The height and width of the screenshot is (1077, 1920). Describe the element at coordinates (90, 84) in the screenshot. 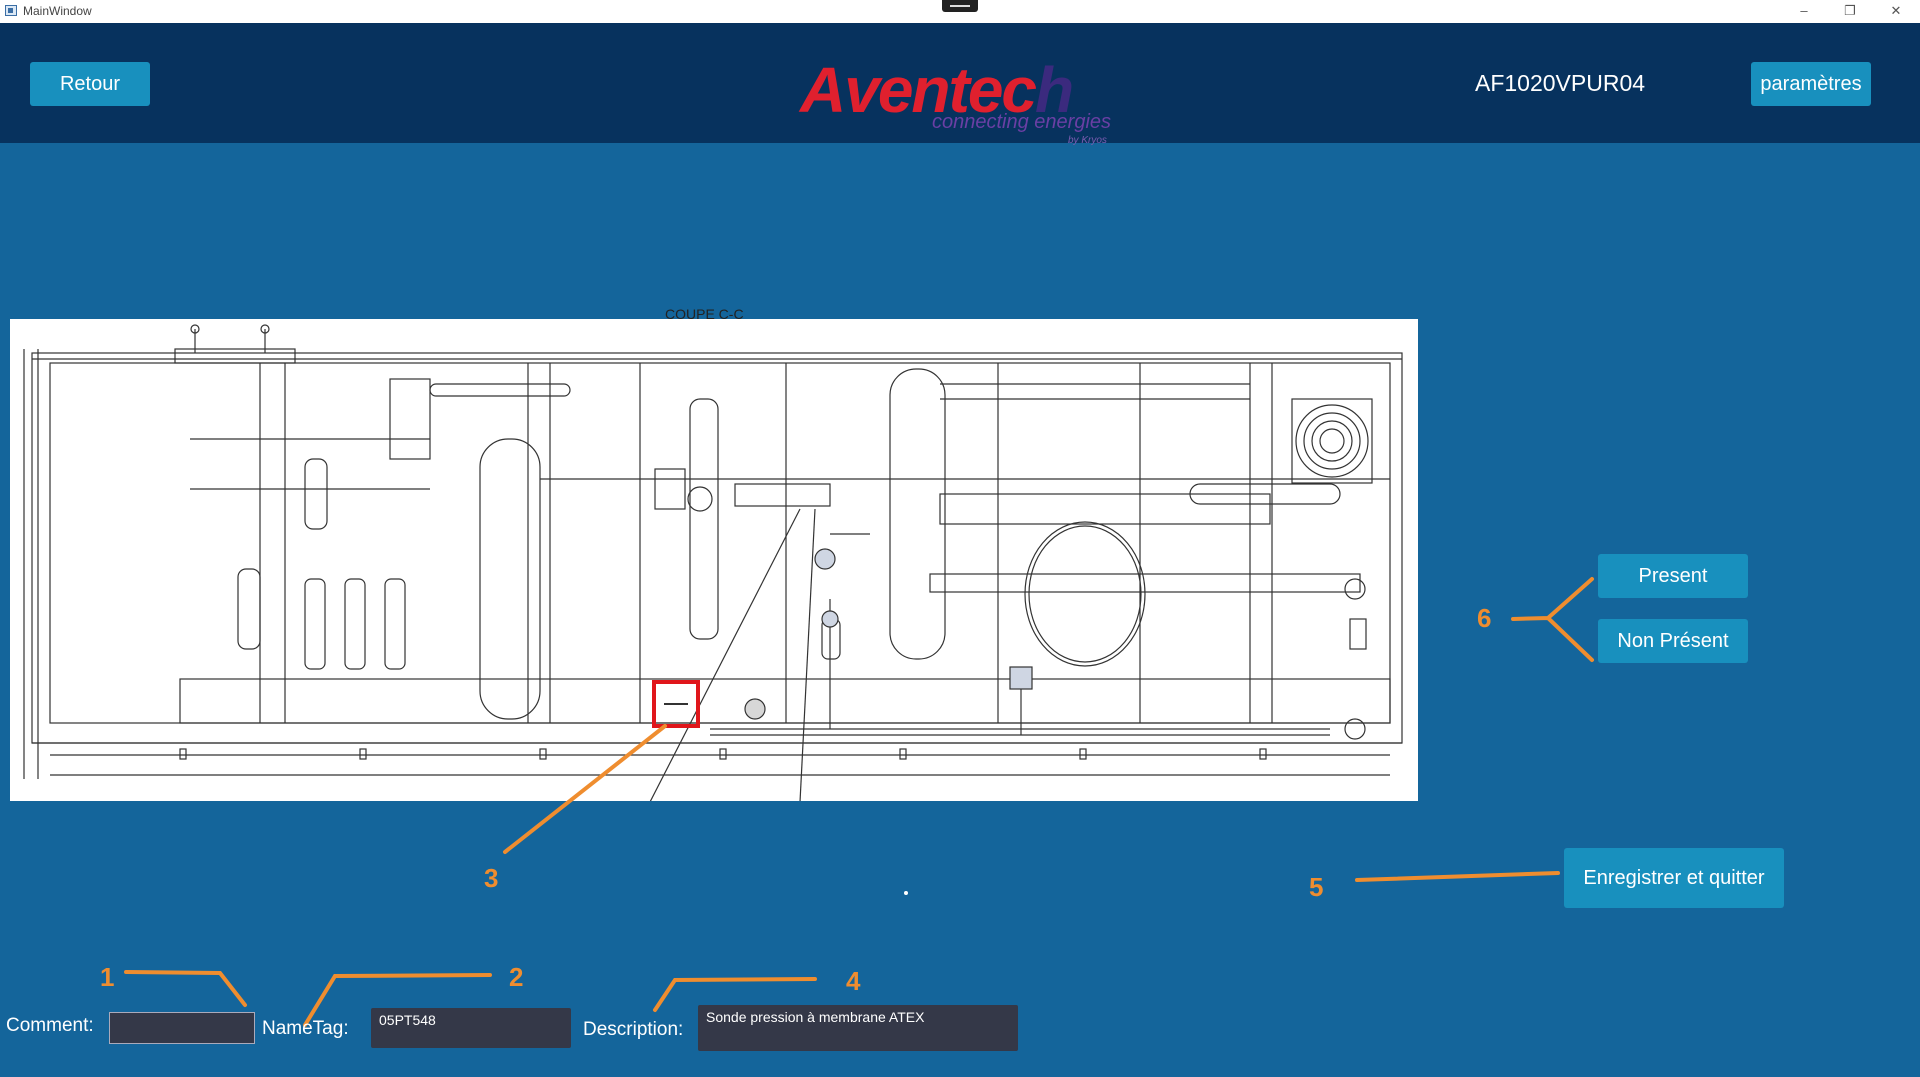

I see `back-button: Retour` at that location.